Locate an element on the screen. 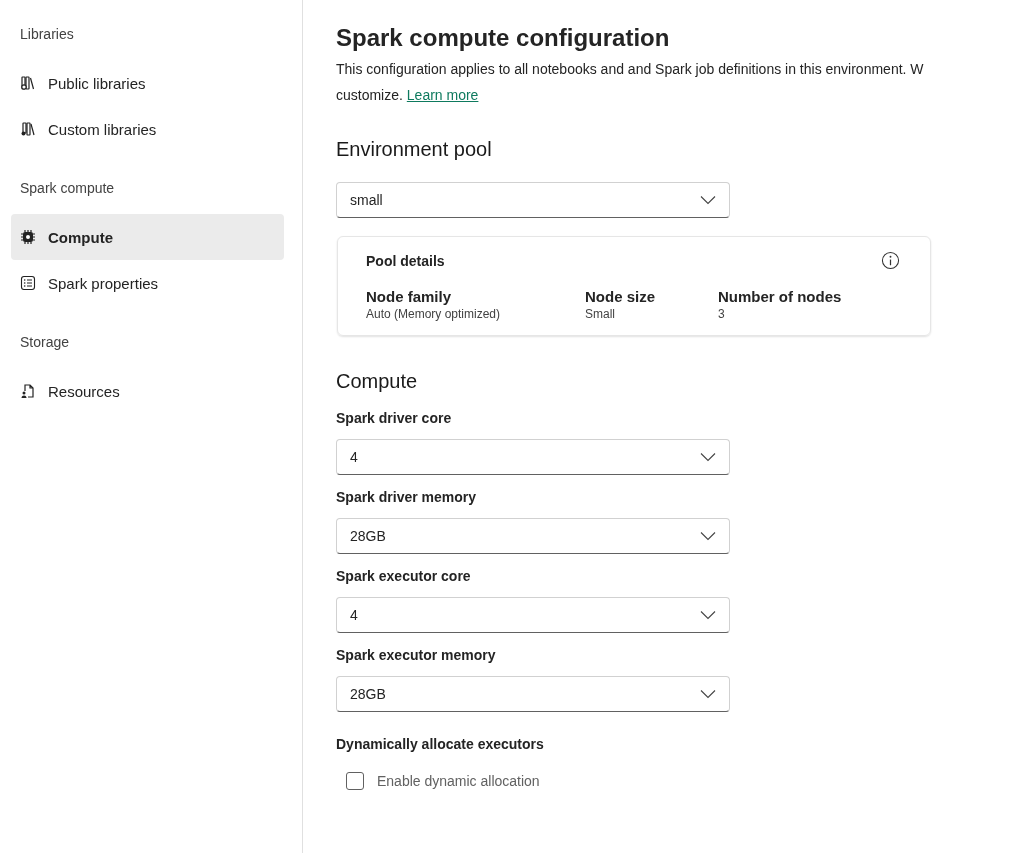 The width and height of the screenshot is (1024, 853). page-title: Spark compute configuration is located at coordinates (503, 38).